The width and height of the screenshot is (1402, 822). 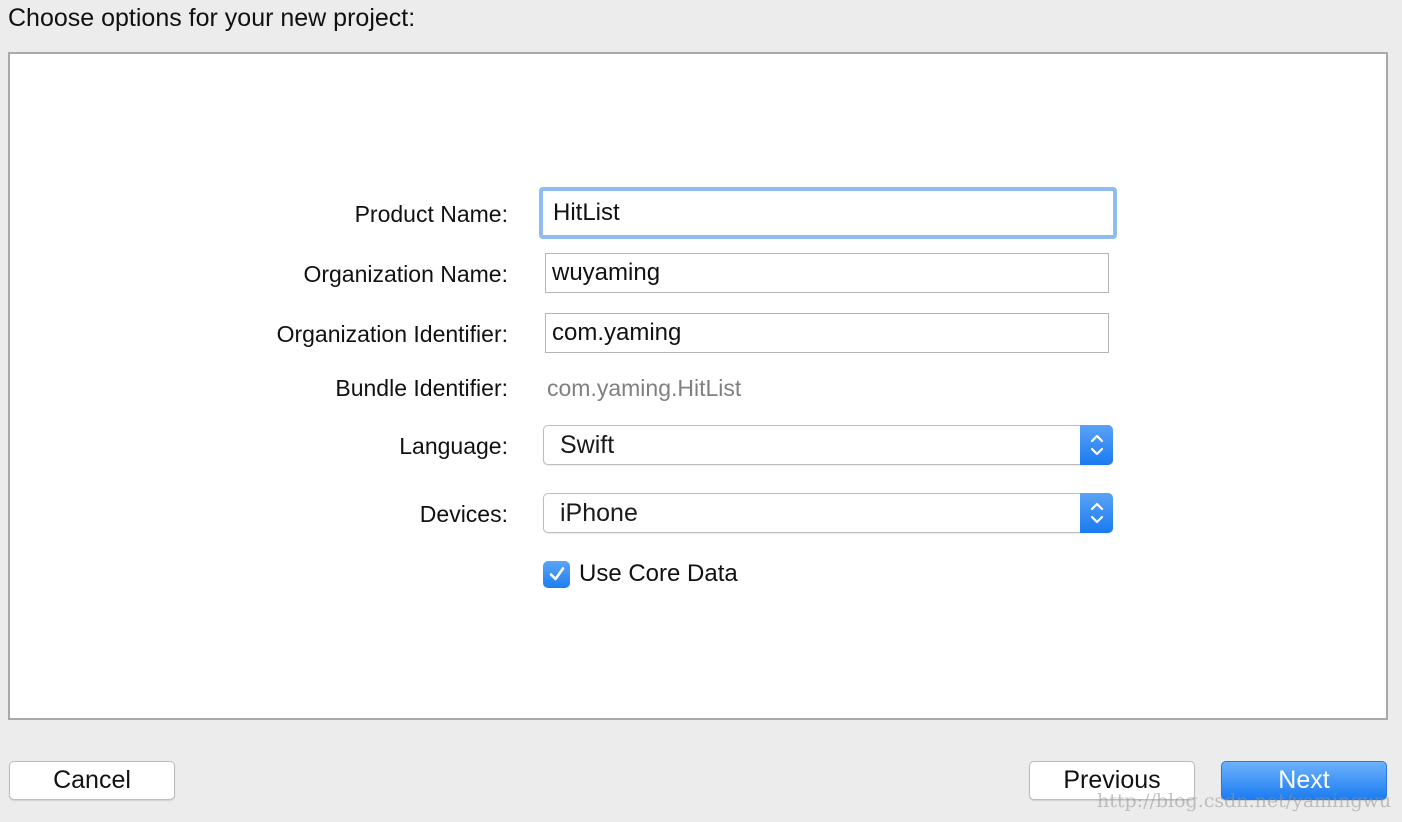 What do you see at coordinates (453, 446) in the screenshot?
I see `language-label: Language:` at bounding box center [453, 446].